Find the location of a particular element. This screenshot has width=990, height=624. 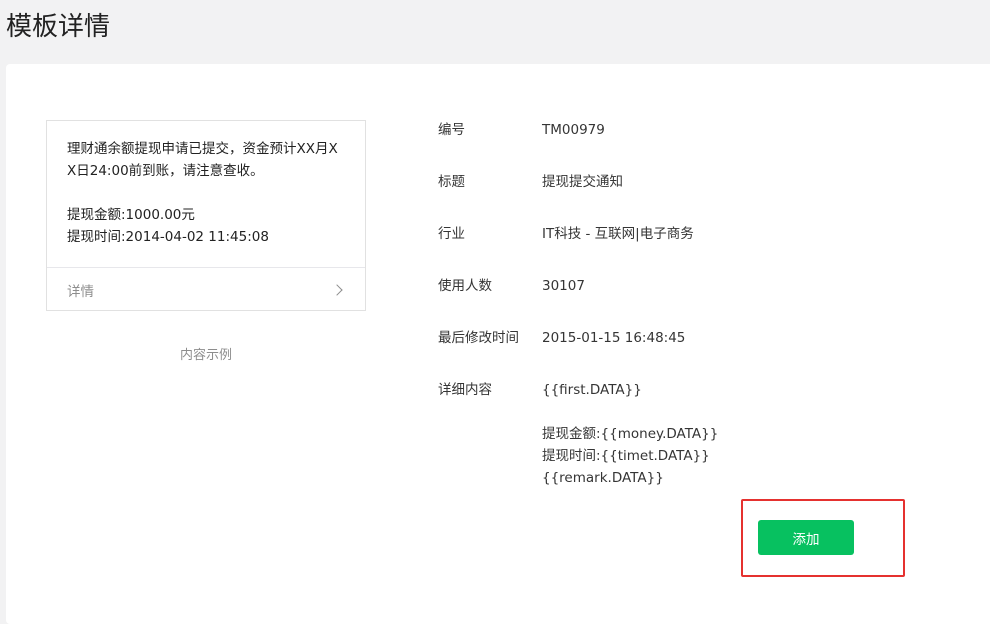

preview-first-text: 理财通余额提现申请已提交，资金预计XX月XX日24:00前到账，请注意查收。 is located at coordinates (202, 160).